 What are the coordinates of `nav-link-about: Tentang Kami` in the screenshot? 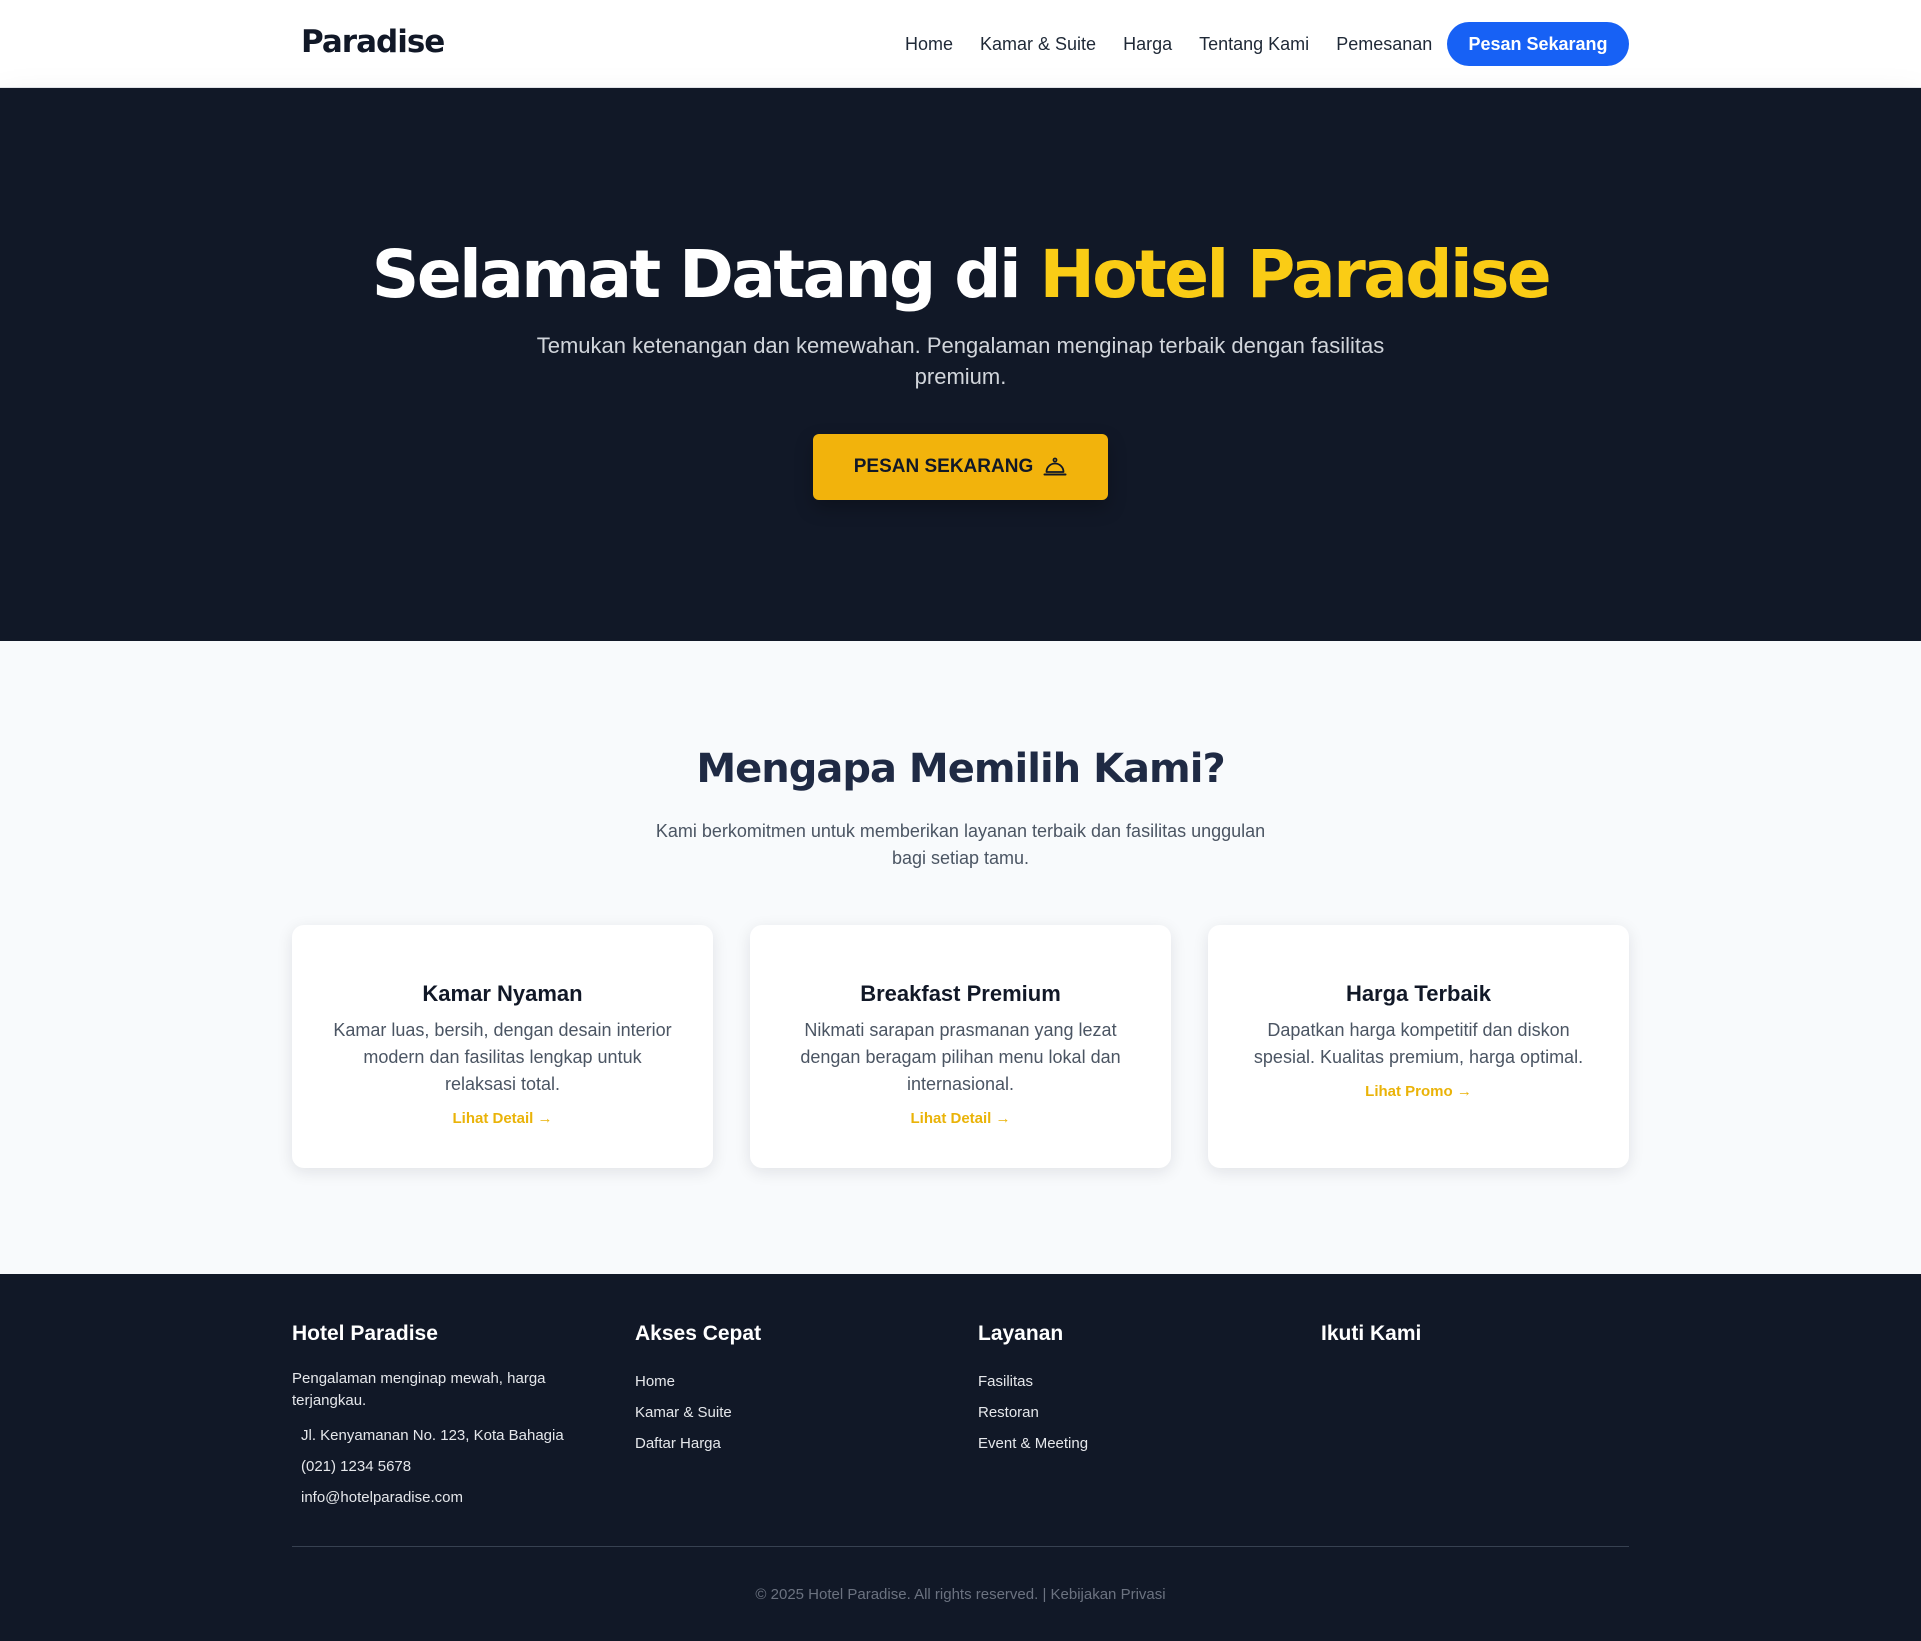 It's located at (1254, 44).